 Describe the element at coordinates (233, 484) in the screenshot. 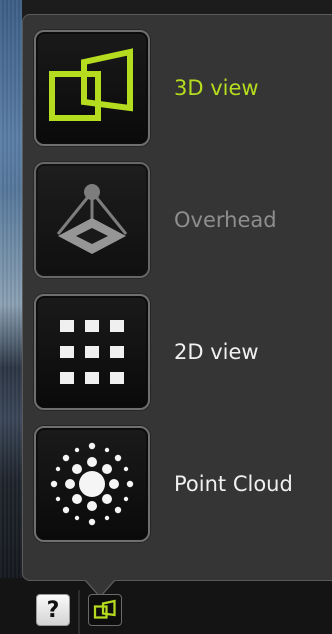

I see `menu-item-label: Point Cloud` at that location.